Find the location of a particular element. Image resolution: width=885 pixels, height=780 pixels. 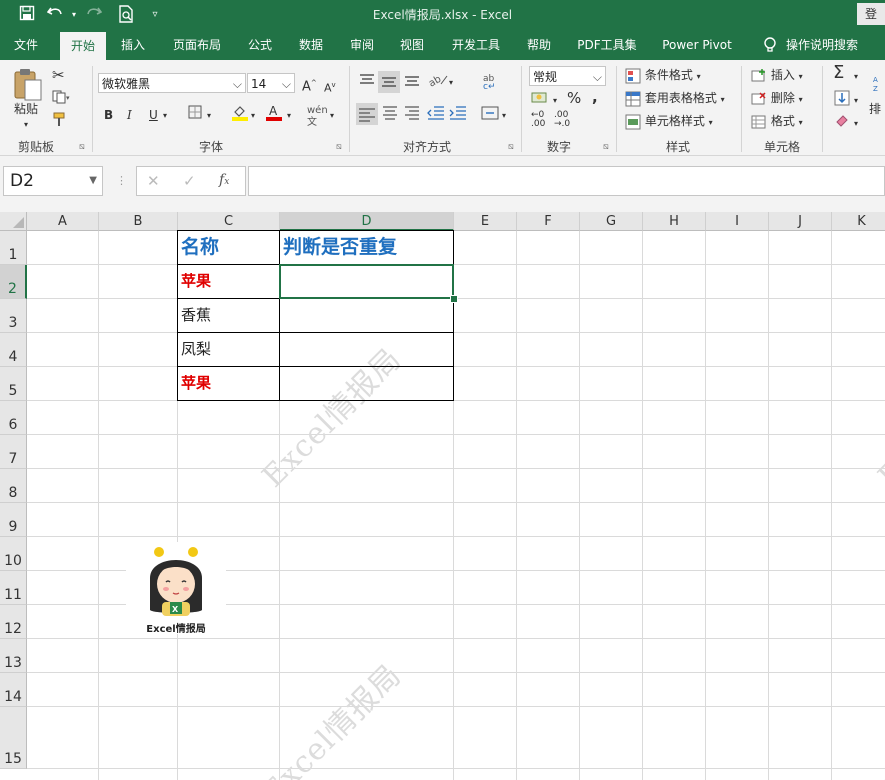

increase-indent-icon is located at coordinates (458, 115).